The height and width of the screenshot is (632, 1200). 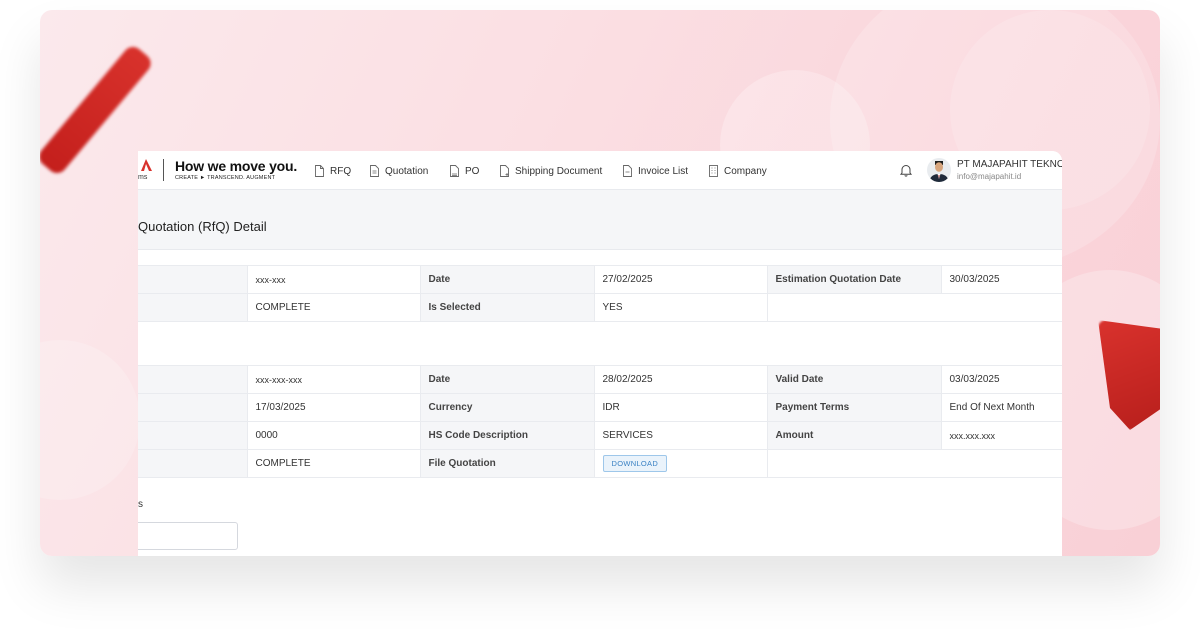 I want to click on nav-item-invoice-list: Invoice List, so click(x=655, y=171).